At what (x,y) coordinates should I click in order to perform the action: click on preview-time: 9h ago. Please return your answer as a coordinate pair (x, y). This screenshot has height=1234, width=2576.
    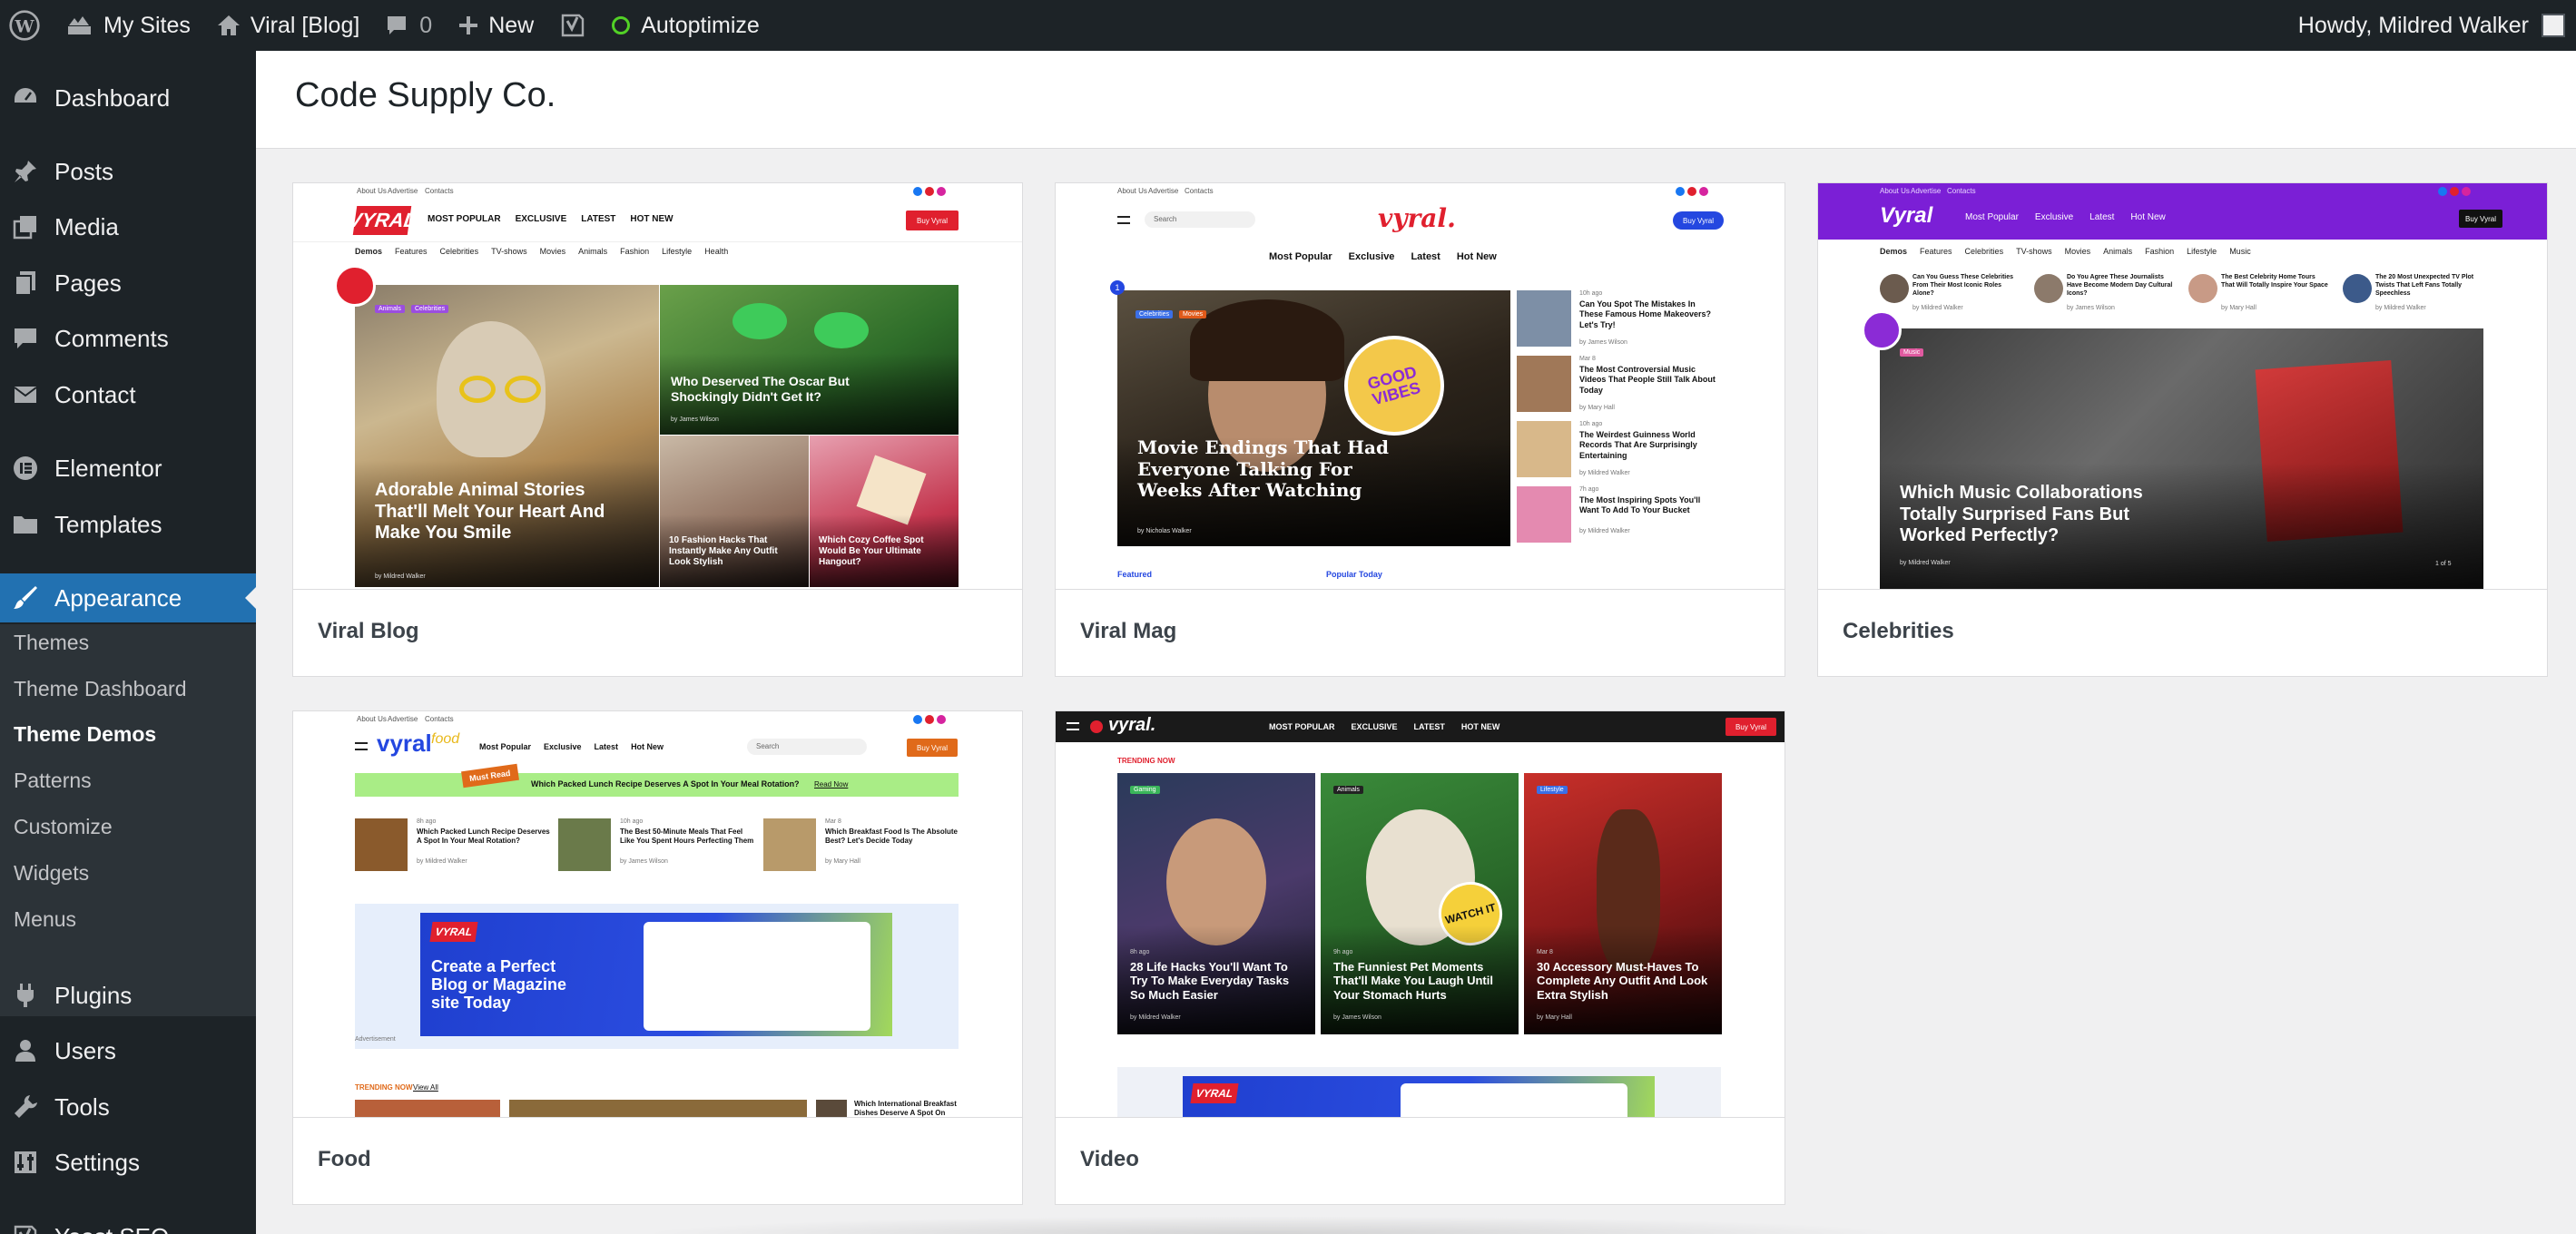
    Looking at the image, I should click on (1343, 952).